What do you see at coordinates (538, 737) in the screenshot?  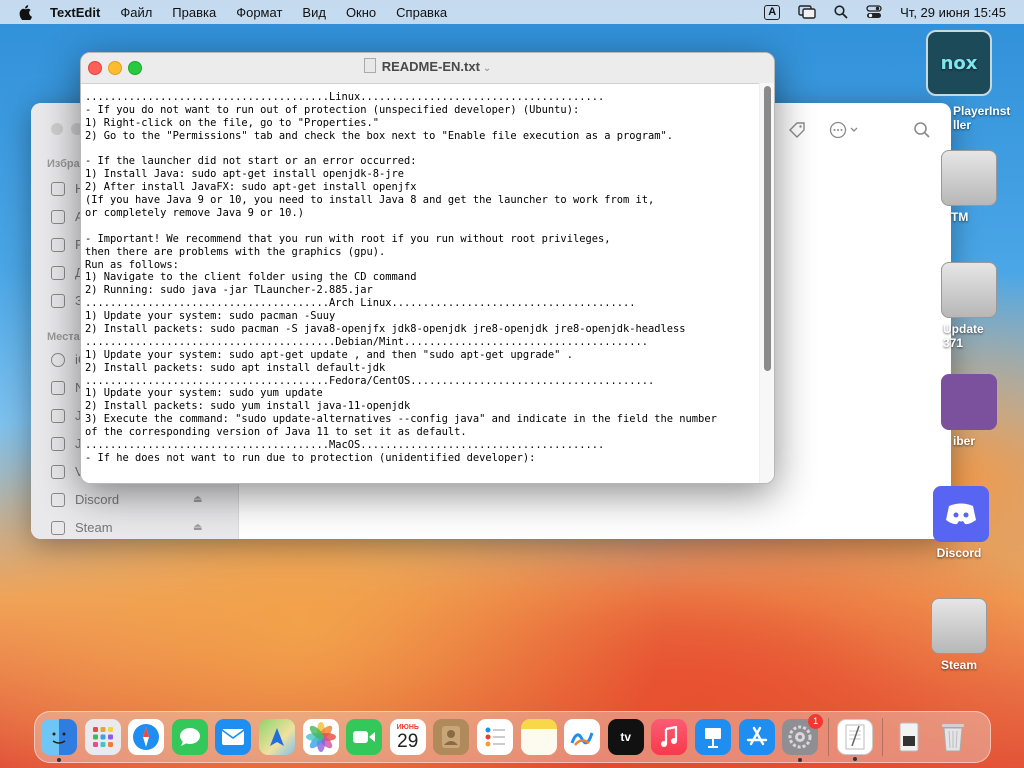 I see `notes-icon` at bounding box center [538, 737].